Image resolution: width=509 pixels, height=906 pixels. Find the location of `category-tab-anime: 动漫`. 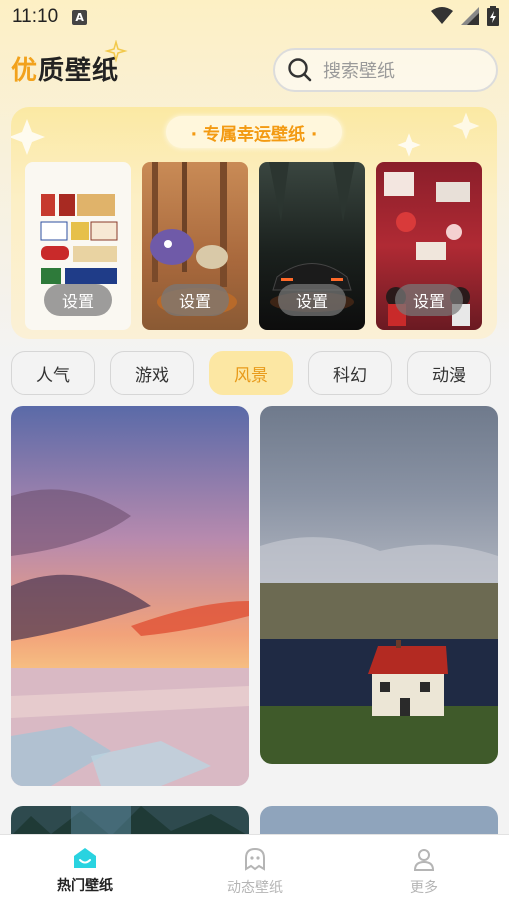

category-tab-anime: 动漫 is located at coordinates (449, 373).